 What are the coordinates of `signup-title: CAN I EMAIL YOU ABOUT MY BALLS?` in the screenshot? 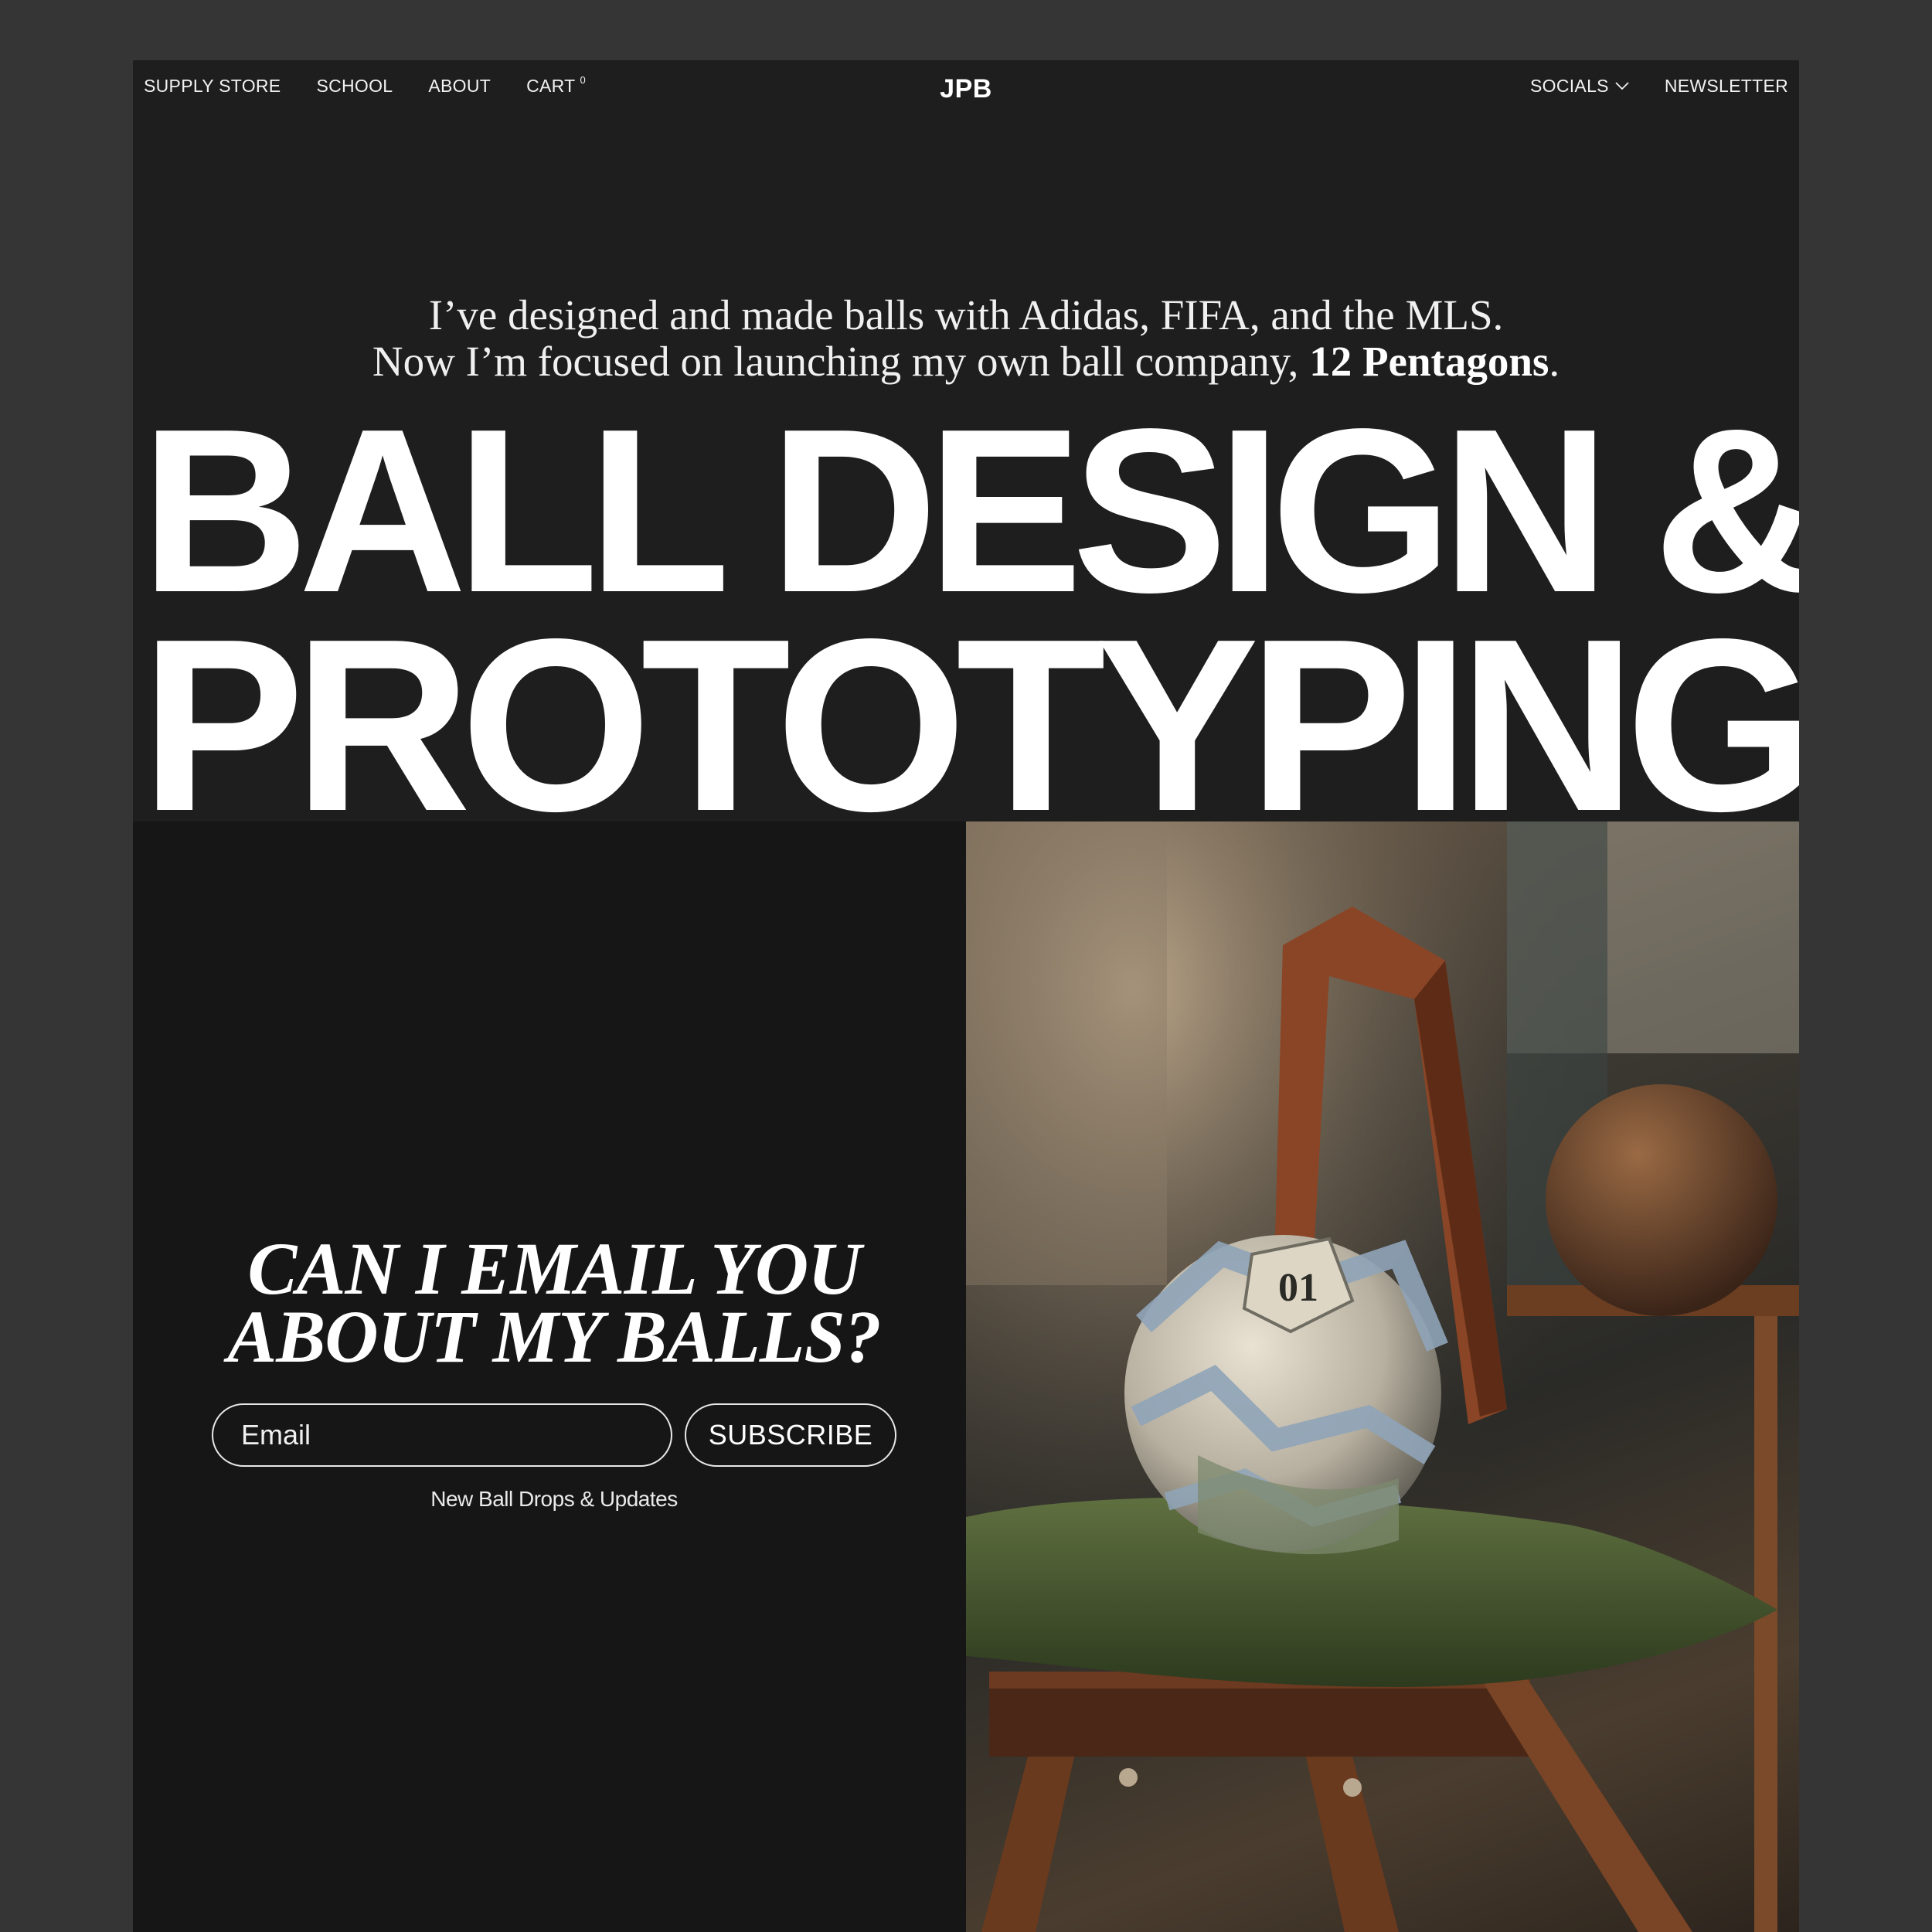 It's located at (554, 1303).